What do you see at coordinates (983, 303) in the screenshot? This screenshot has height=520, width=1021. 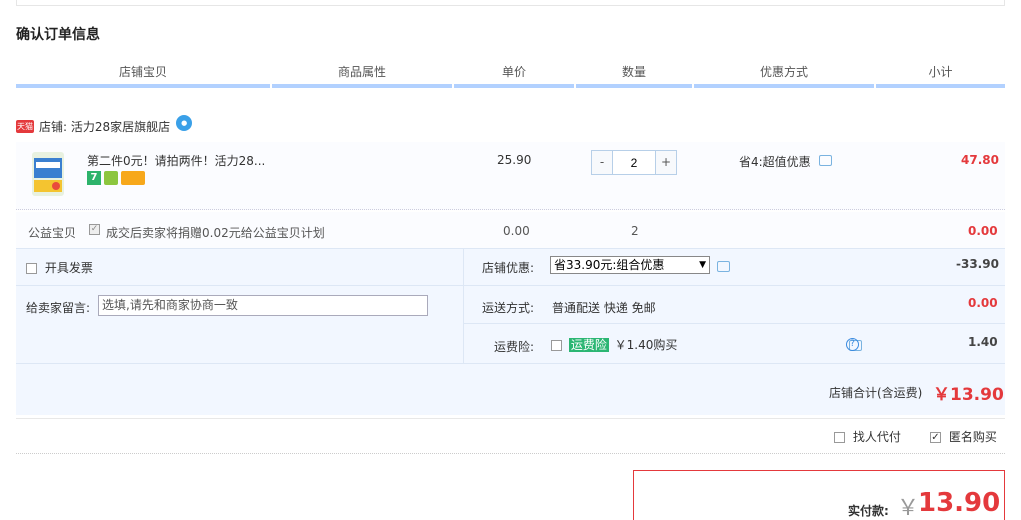 I see `shipping-amount: 0.00` at bounding box center [983, 303].